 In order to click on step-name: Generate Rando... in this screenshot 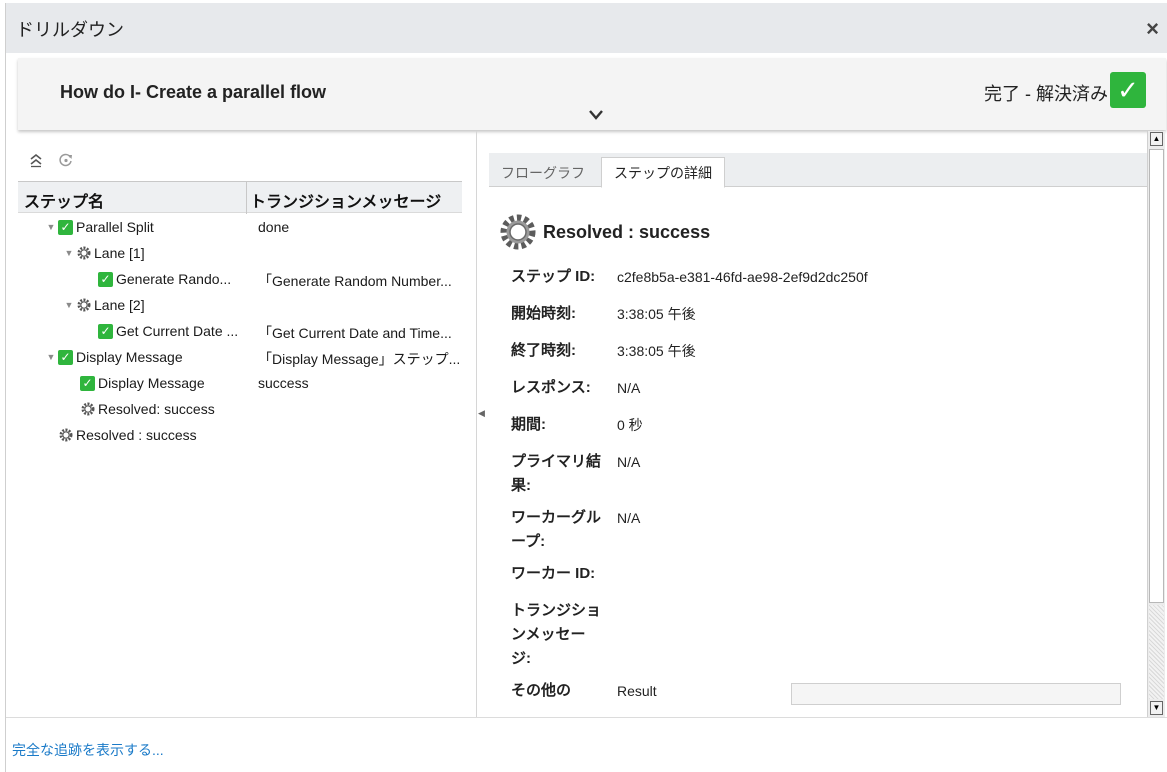, I will do `click(174, 279)`.